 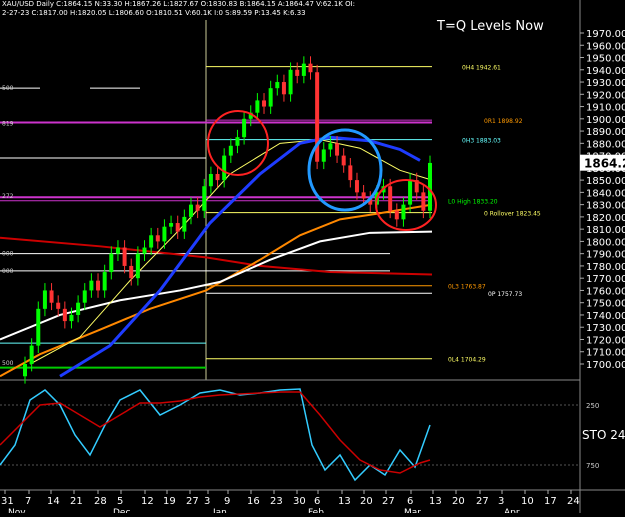 I want to click on level-label: 0H3 1883.03, so click(x=481, y=141).